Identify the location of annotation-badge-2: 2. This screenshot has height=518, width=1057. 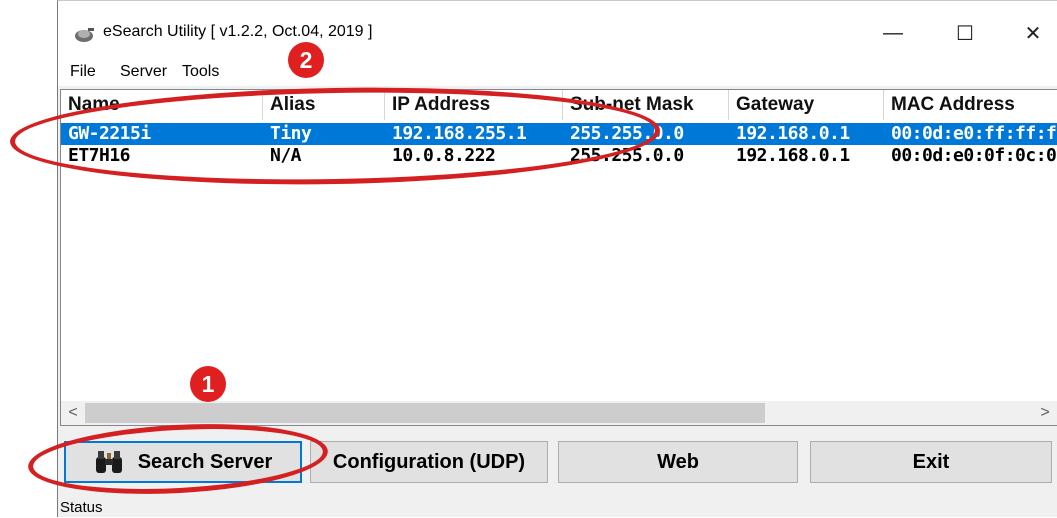
(306, 60).